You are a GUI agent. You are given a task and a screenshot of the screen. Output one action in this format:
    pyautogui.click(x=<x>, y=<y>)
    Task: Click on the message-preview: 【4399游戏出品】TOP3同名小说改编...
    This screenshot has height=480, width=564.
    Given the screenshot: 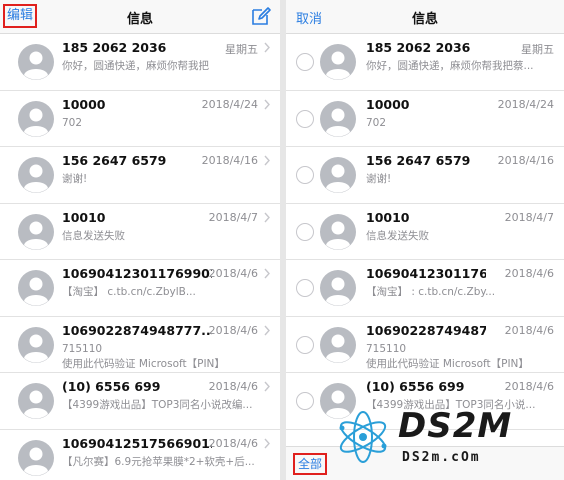 What is the action you would take?
    pyautogui.click(x=157, y=405)
    